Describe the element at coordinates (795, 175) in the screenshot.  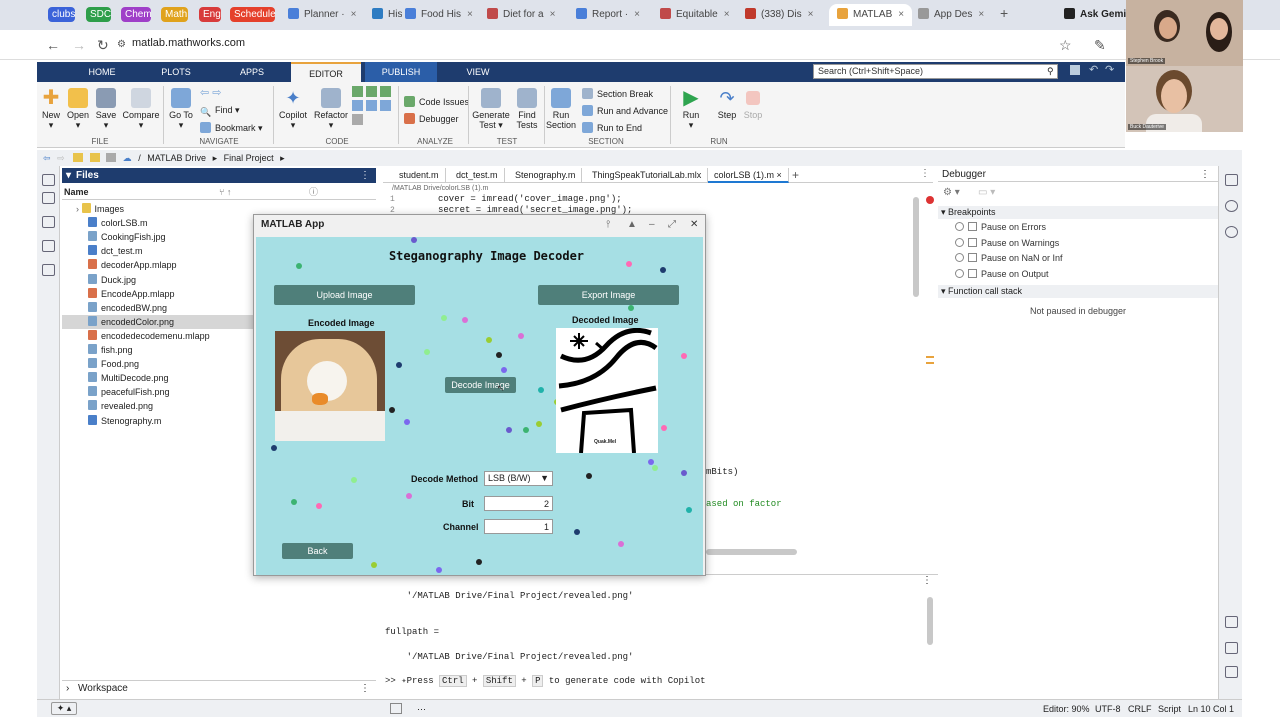
I see `add-tab-icon: +` at that location.